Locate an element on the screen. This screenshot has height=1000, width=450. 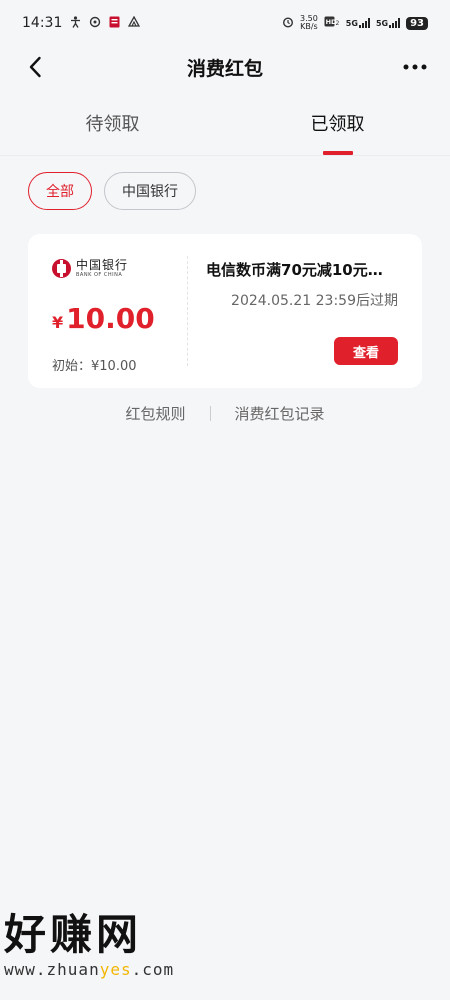
status-bar: 14:31 3.50 KB/s HD 2 5G 5G 93 is located at coordinates (225, 23).